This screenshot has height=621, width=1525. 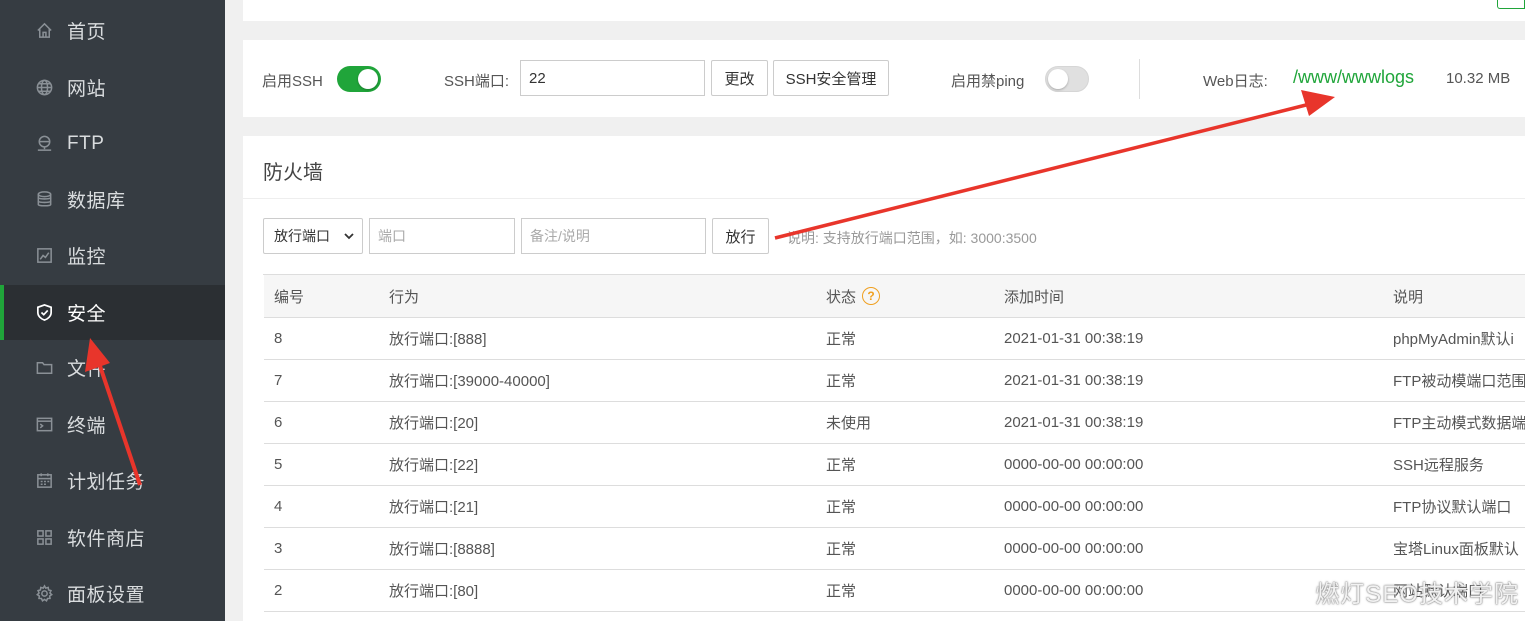 I want to click on column-header-status: 状态 ?, so click(x=853, y=296).